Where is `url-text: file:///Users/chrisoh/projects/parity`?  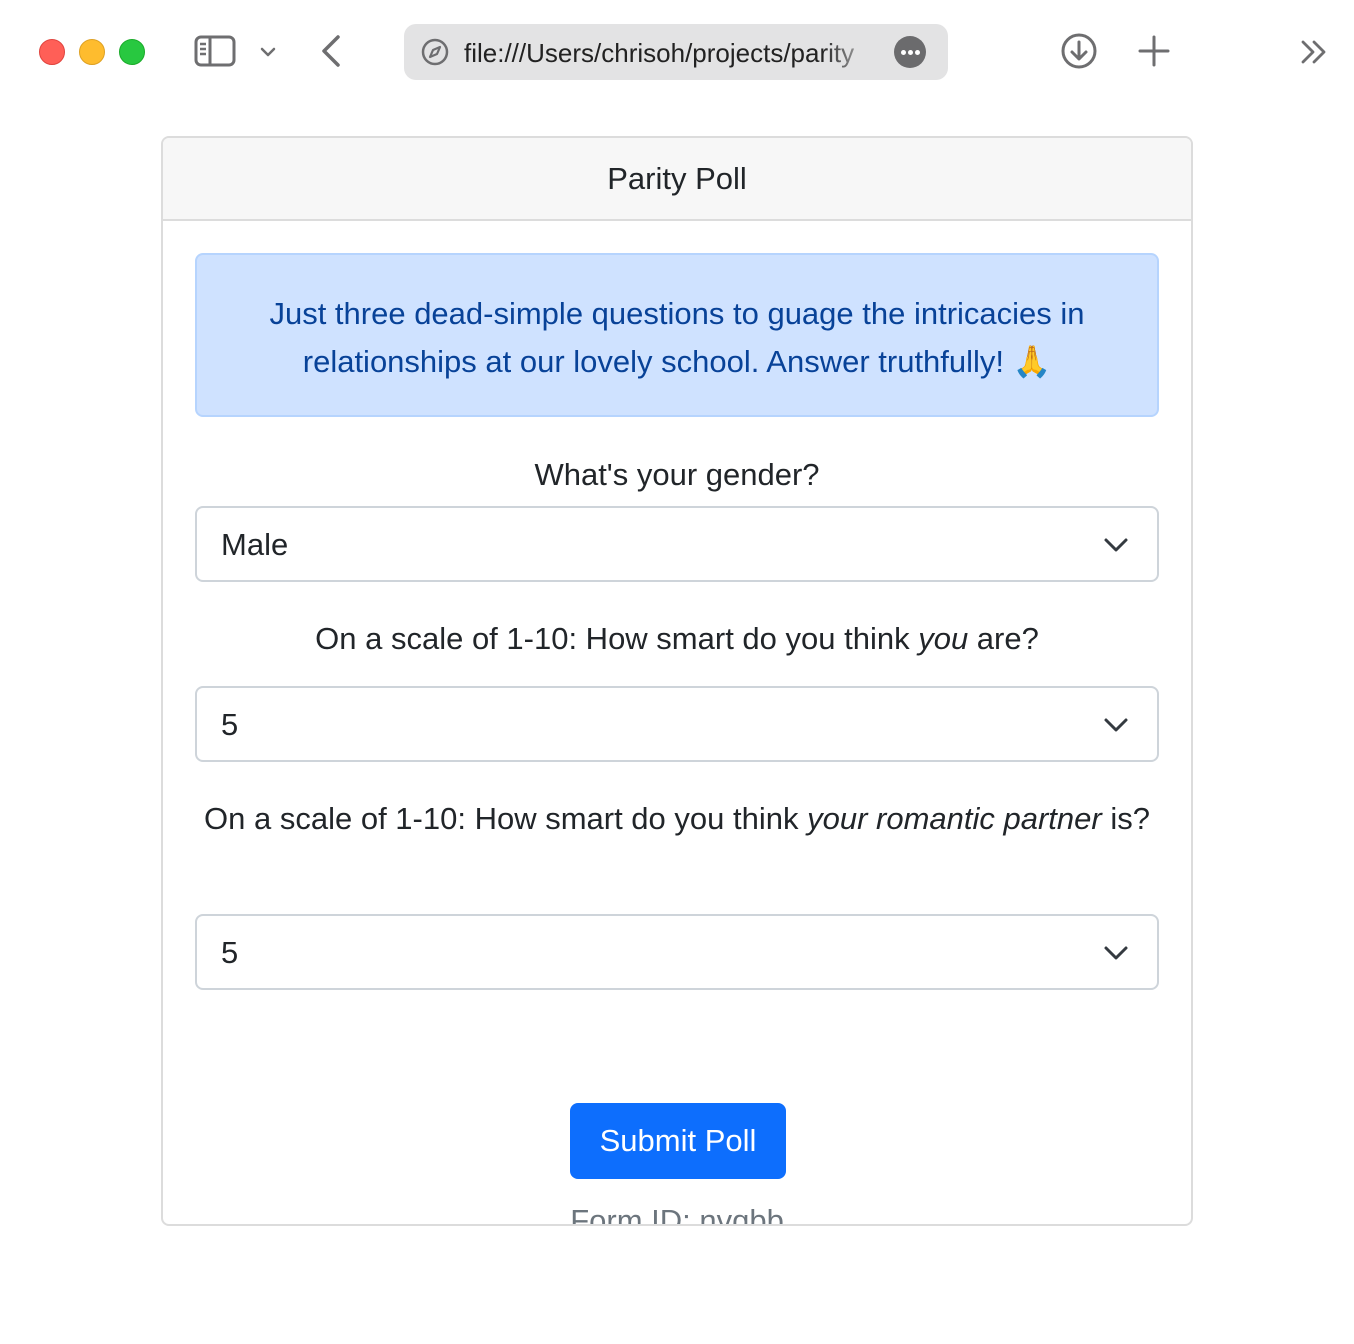
url-text: file:///Users/chrisoh/projects/parity is located at coordinates (672, 53).